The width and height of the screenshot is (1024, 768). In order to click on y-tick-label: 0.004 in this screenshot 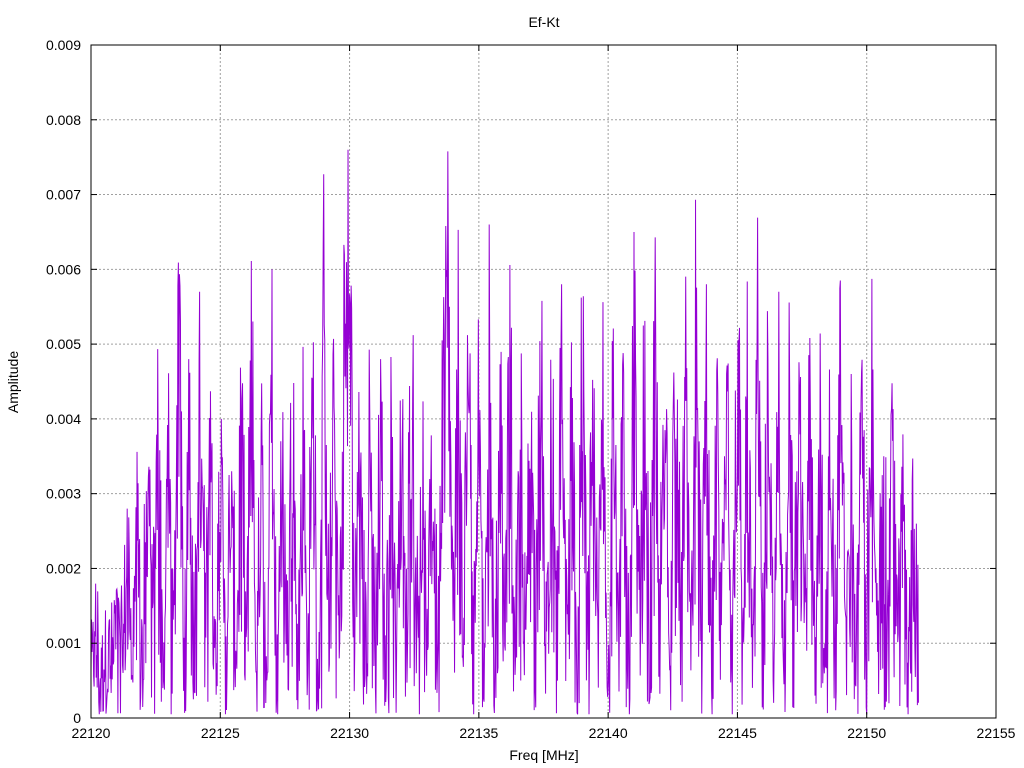, I will do `click(63, 419)`.